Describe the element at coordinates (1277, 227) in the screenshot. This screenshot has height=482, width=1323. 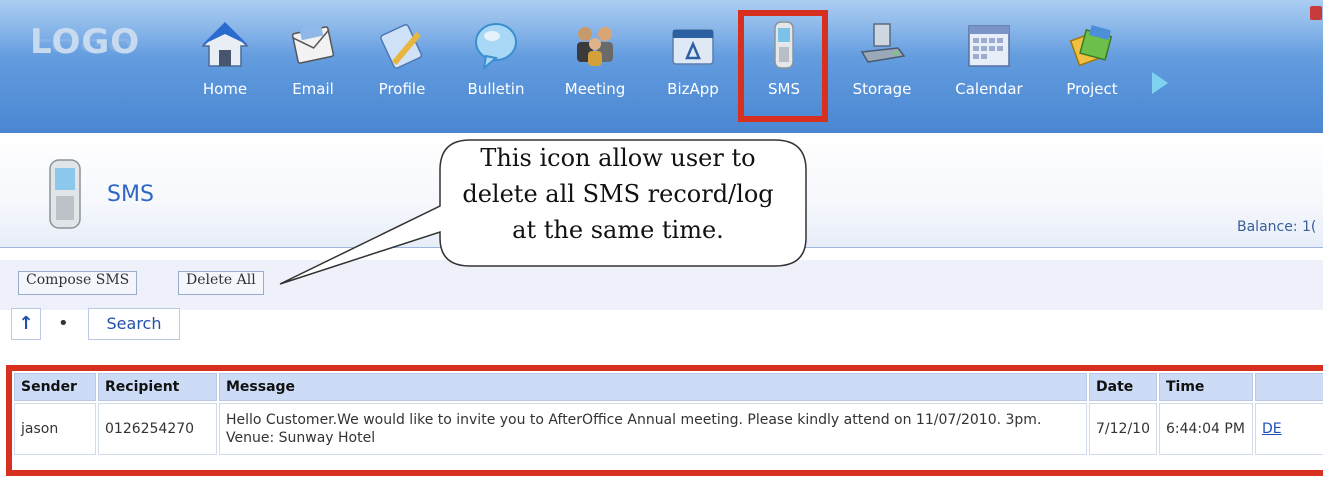
I see `sms-balance: Balance: 1(` at that location.